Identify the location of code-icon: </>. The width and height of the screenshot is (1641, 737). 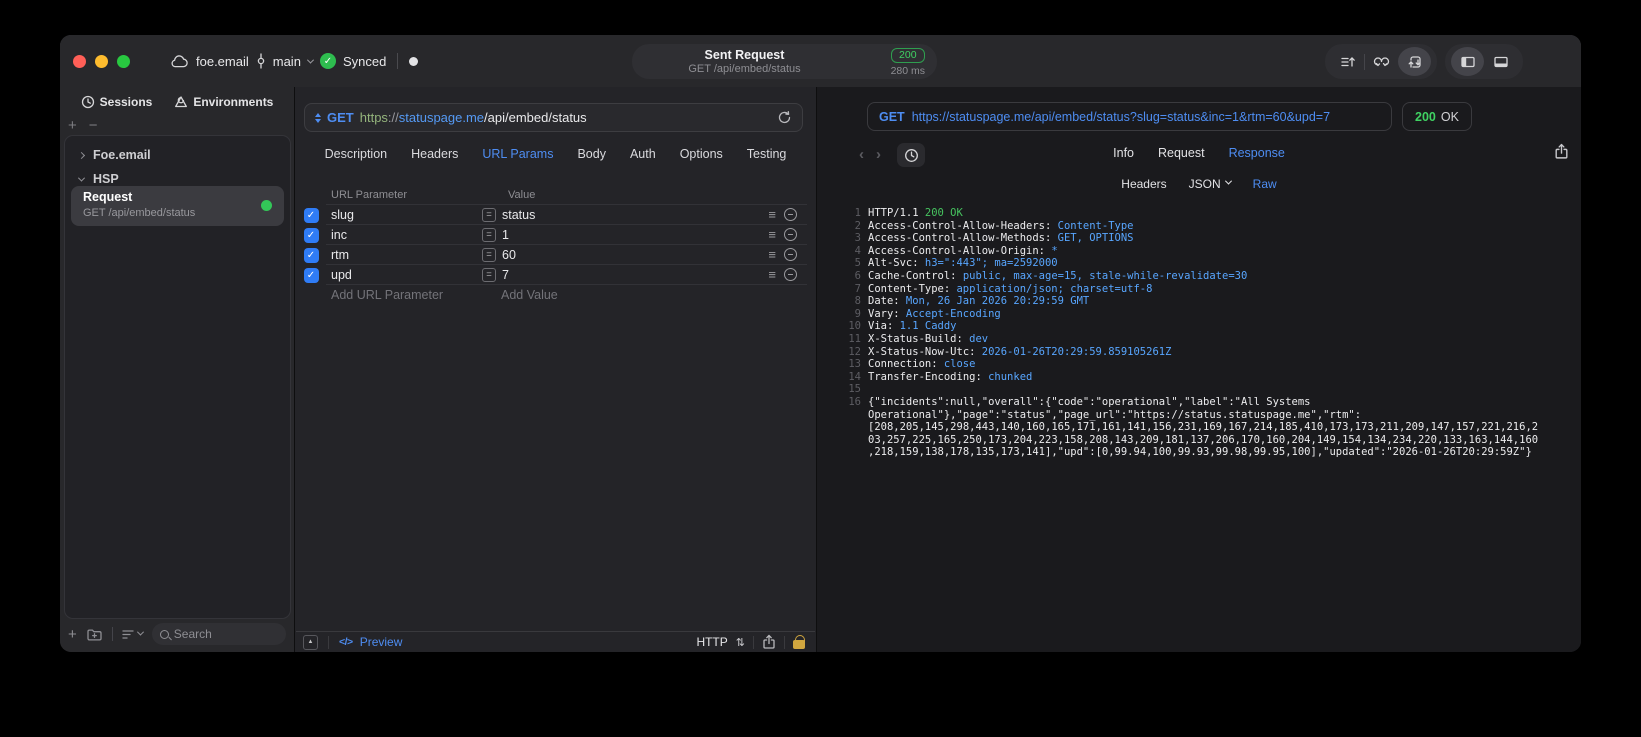
(346, 642).